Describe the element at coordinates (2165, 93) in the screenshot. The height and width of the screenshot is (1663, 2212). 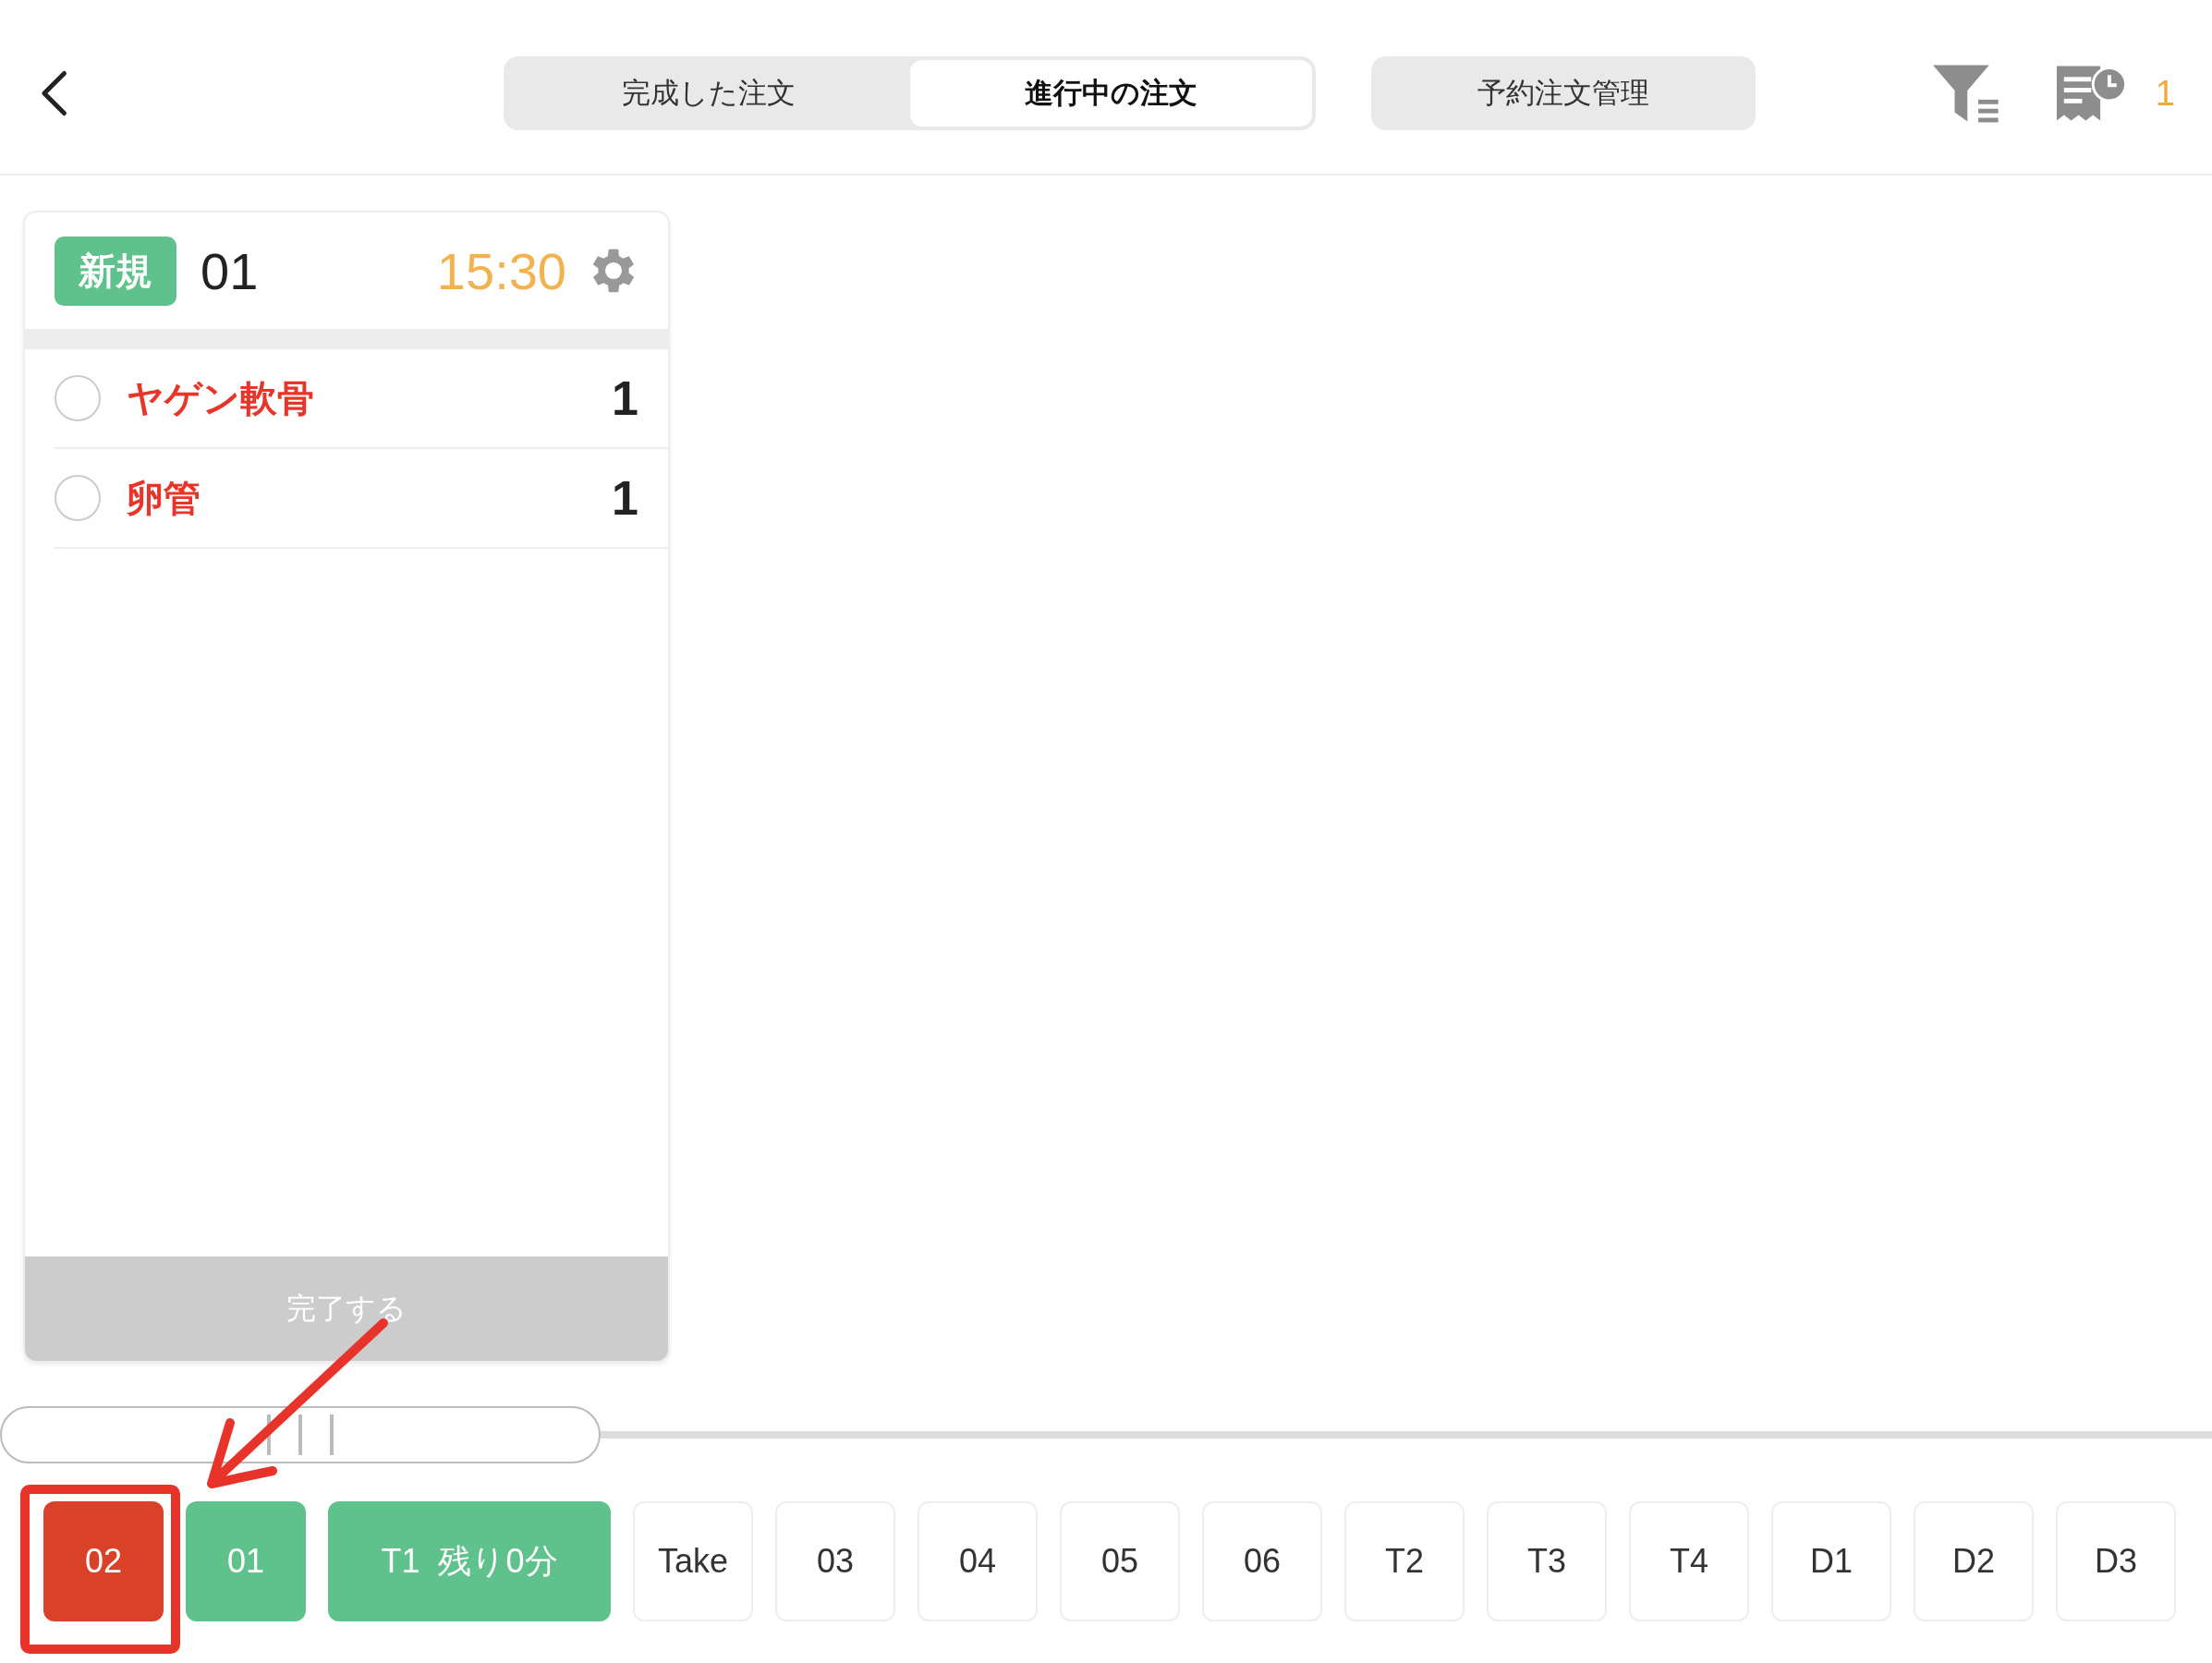
I see `reservation-count: 1` at that location.